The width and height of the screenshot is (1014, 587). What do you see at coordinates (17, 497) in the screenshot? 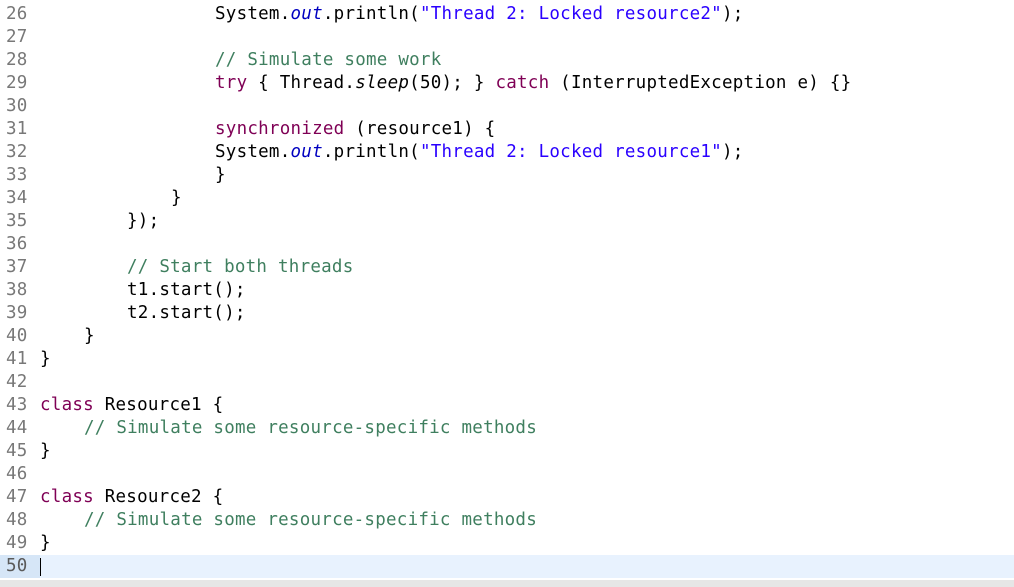
I see `line-number: 47` at bounding box center [17, 497].